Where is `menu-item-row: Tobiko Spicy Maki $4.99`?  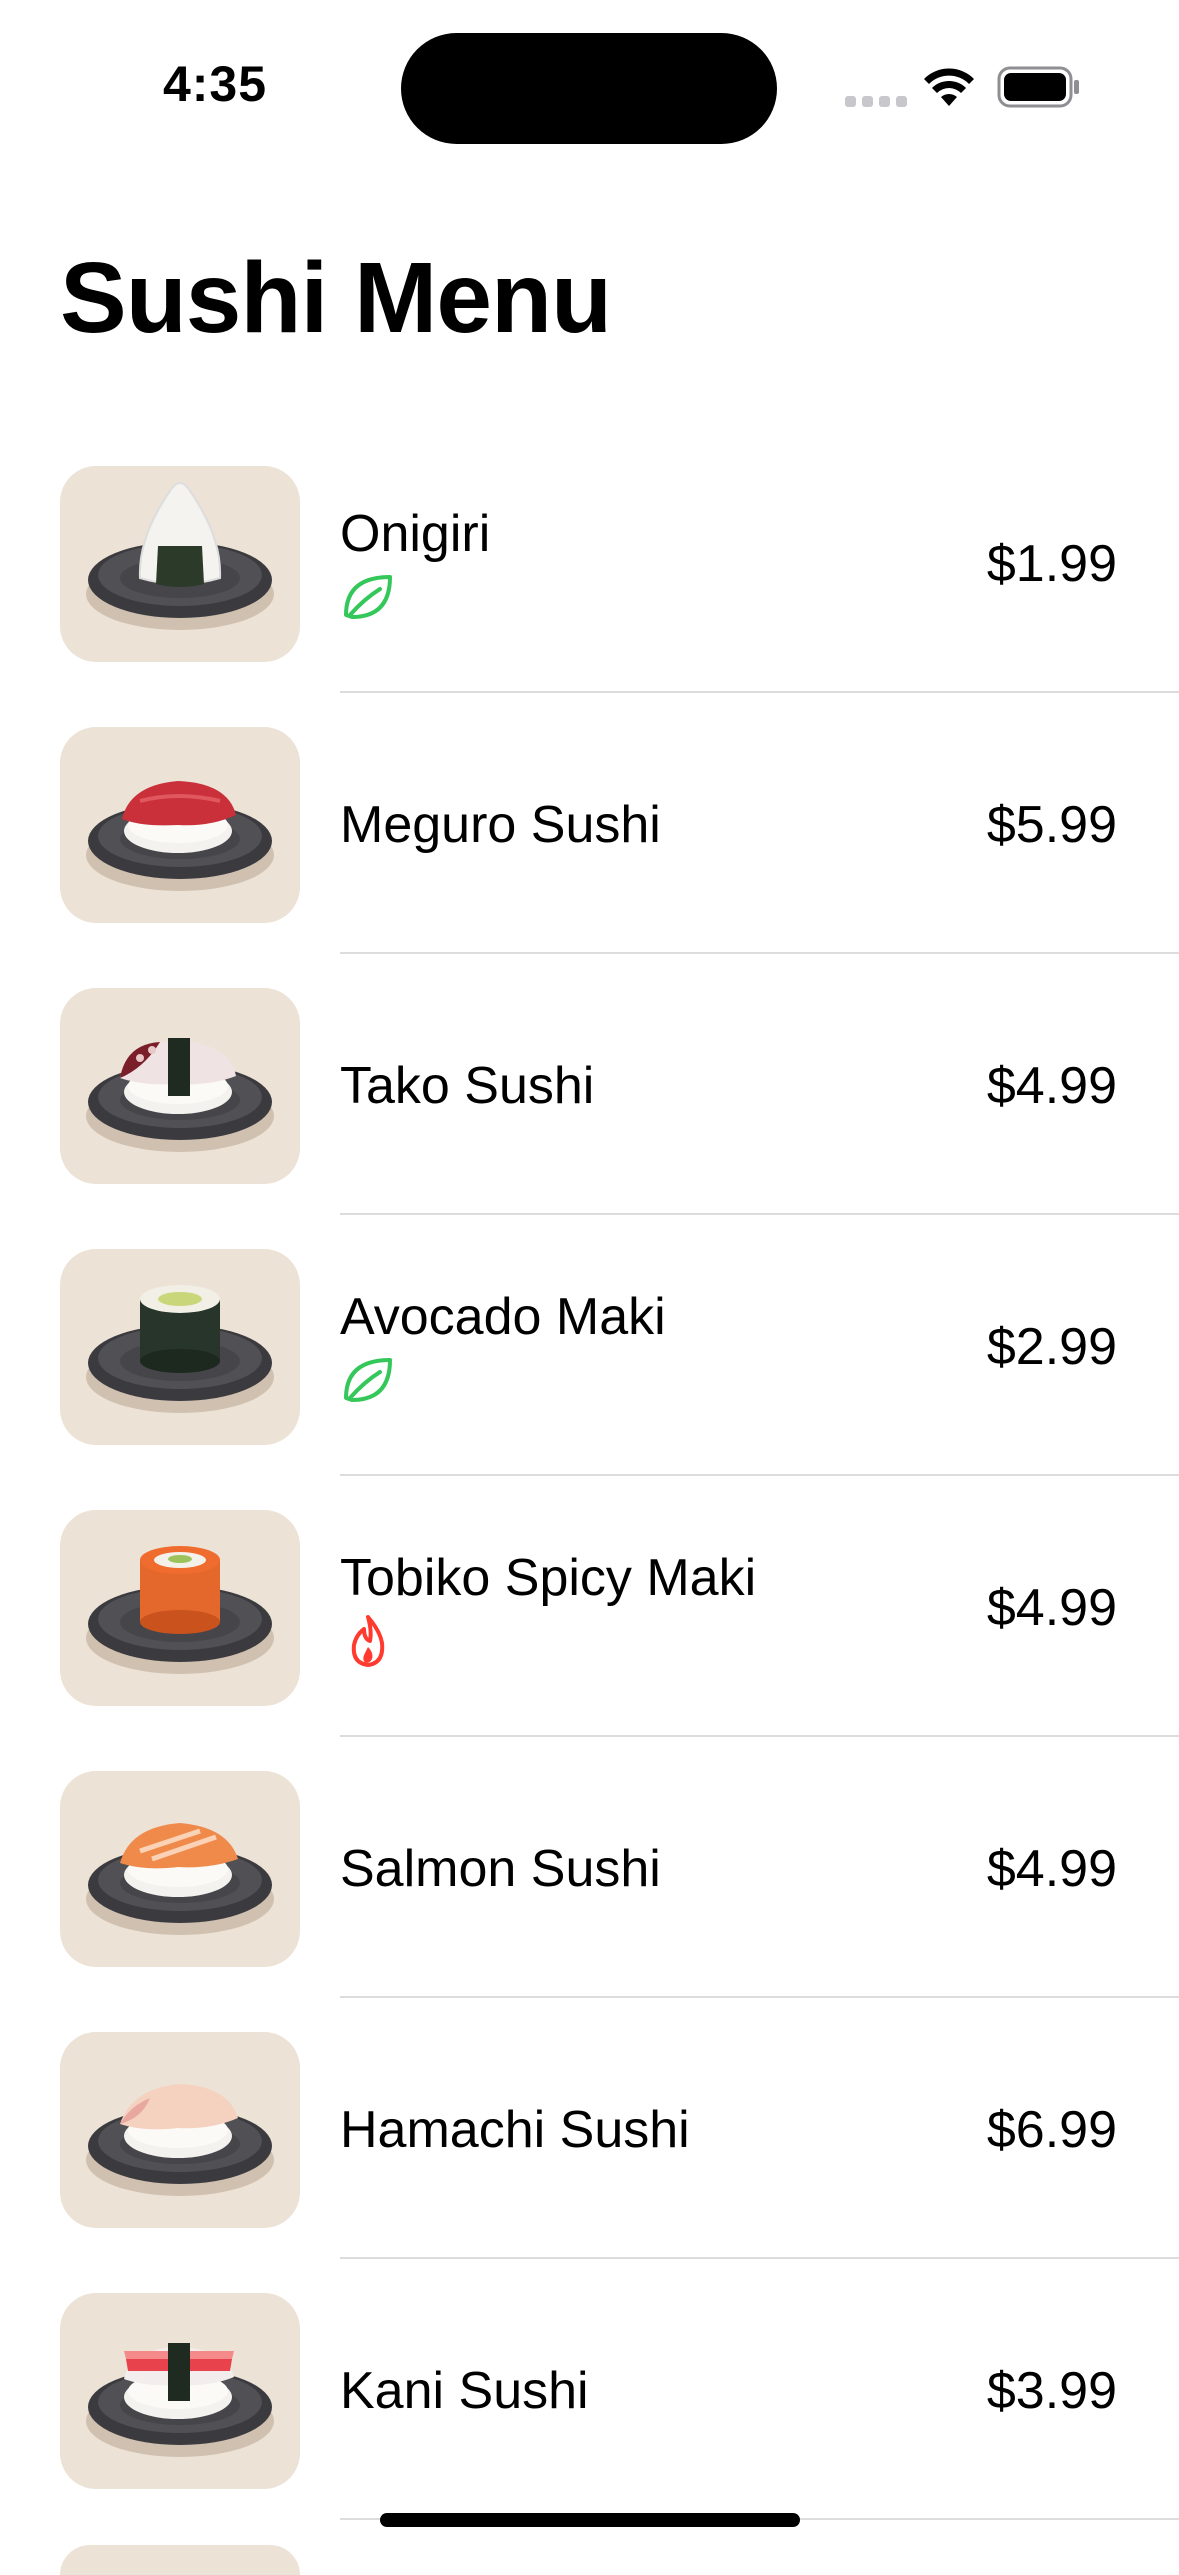 menu-item-row: Tobiko Spicy Maki $4.99 is located at coordinates (589, 1631).